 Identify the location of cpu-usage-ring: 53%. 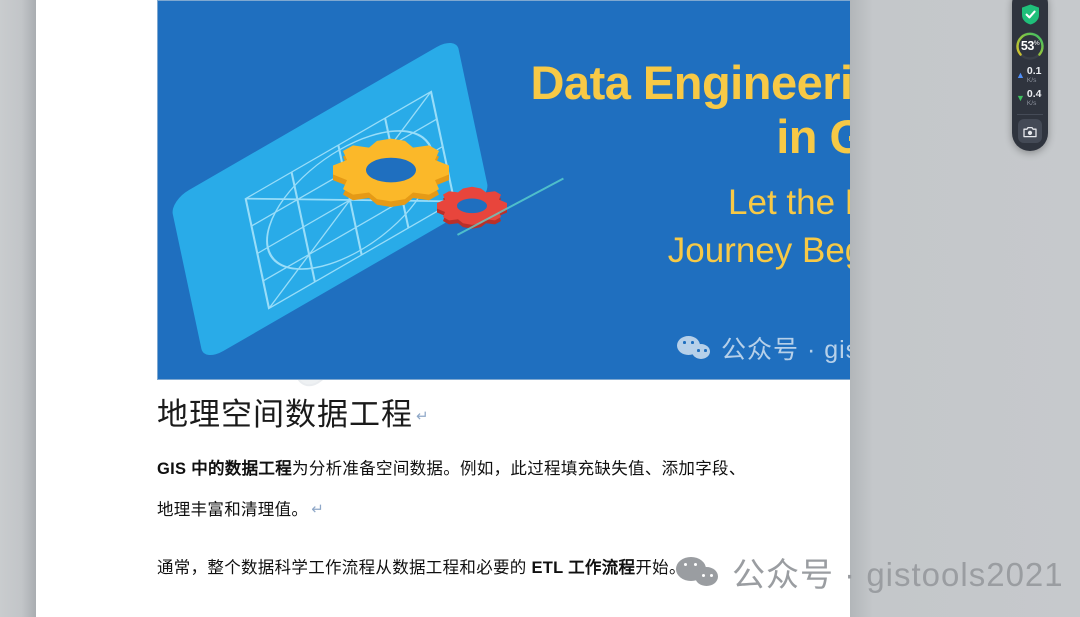
(1030, 46).